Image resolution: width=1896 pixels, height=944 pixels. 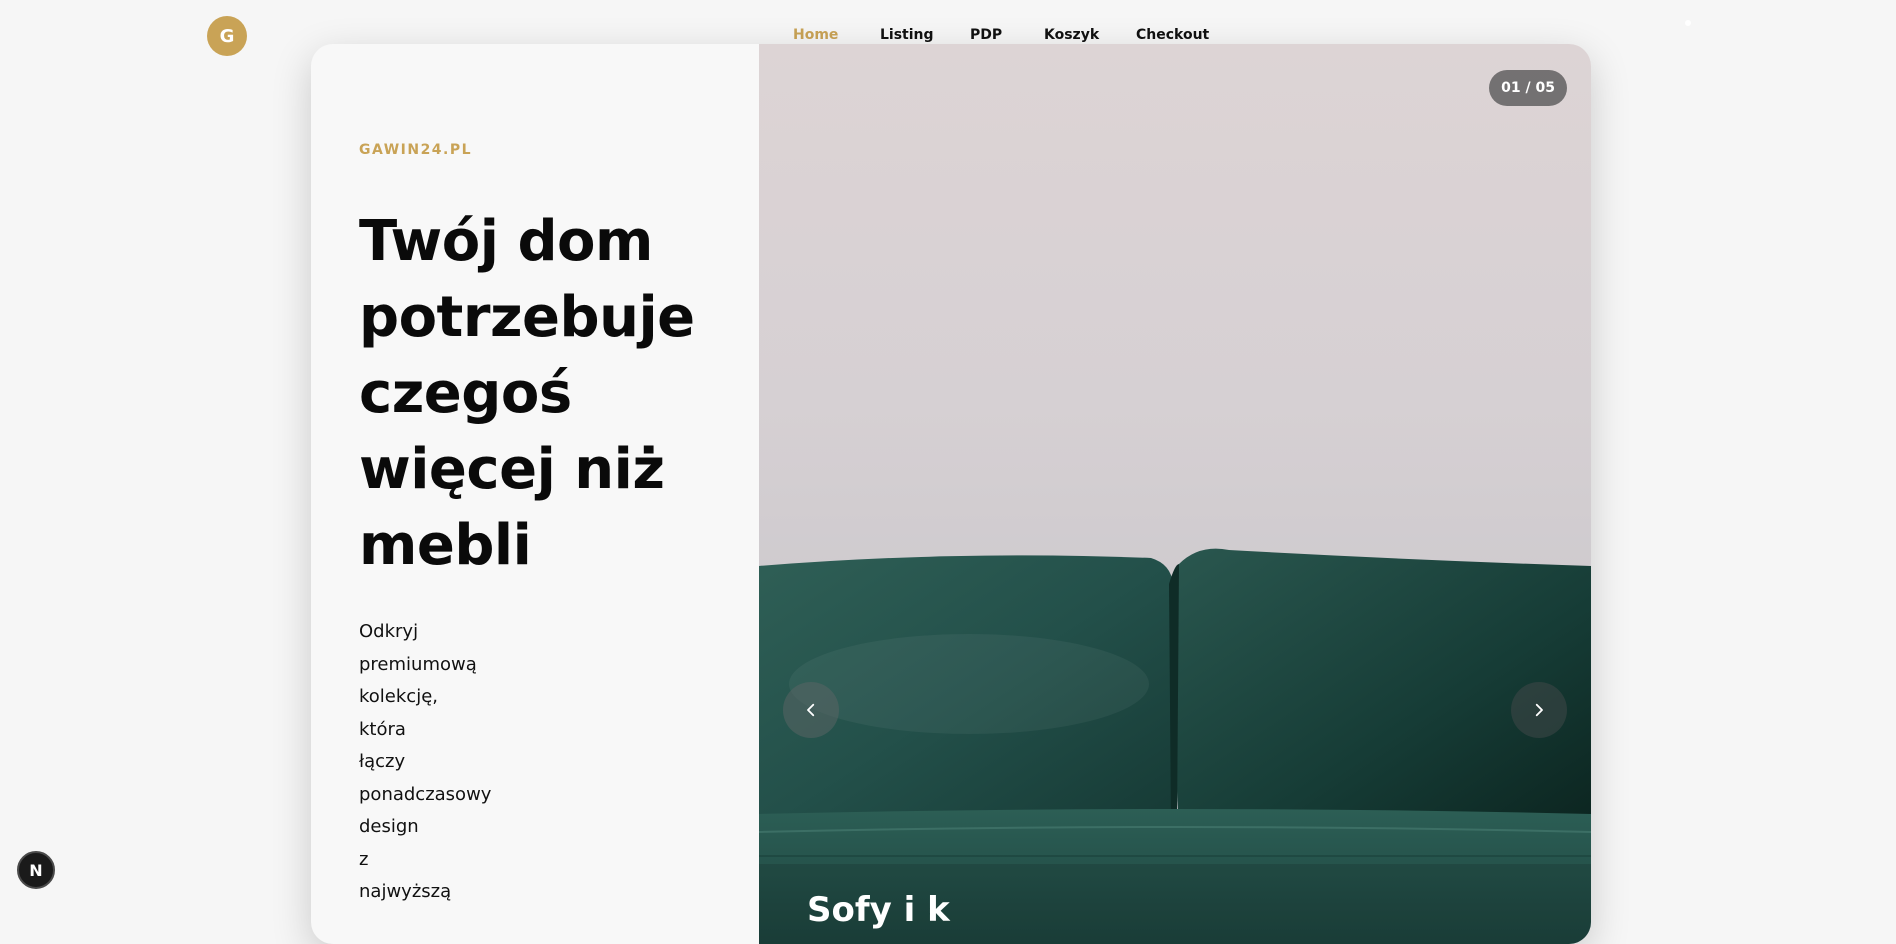 I want to click on slider-prev-button, so click(x=811, y=710).